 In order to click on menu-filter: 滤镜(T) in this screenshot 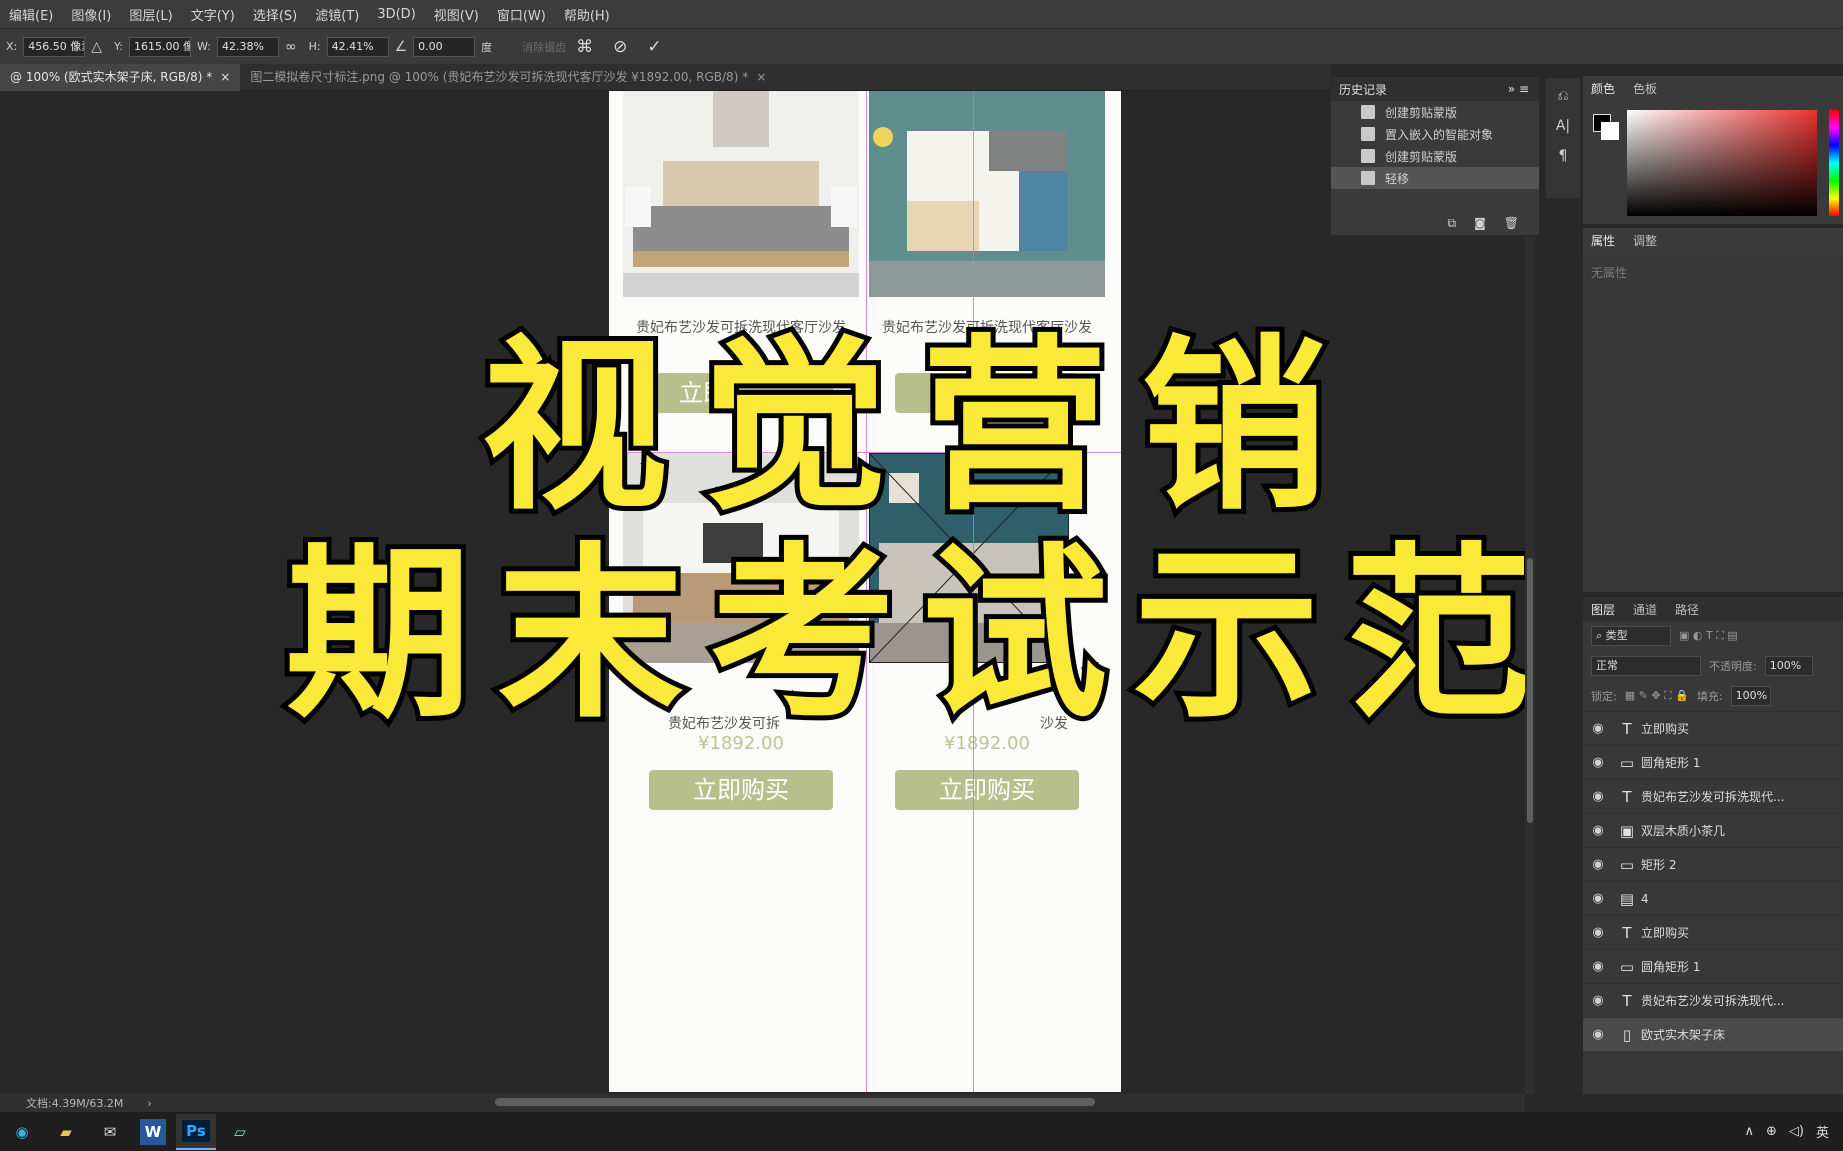, I will do `click(337, 14)`.